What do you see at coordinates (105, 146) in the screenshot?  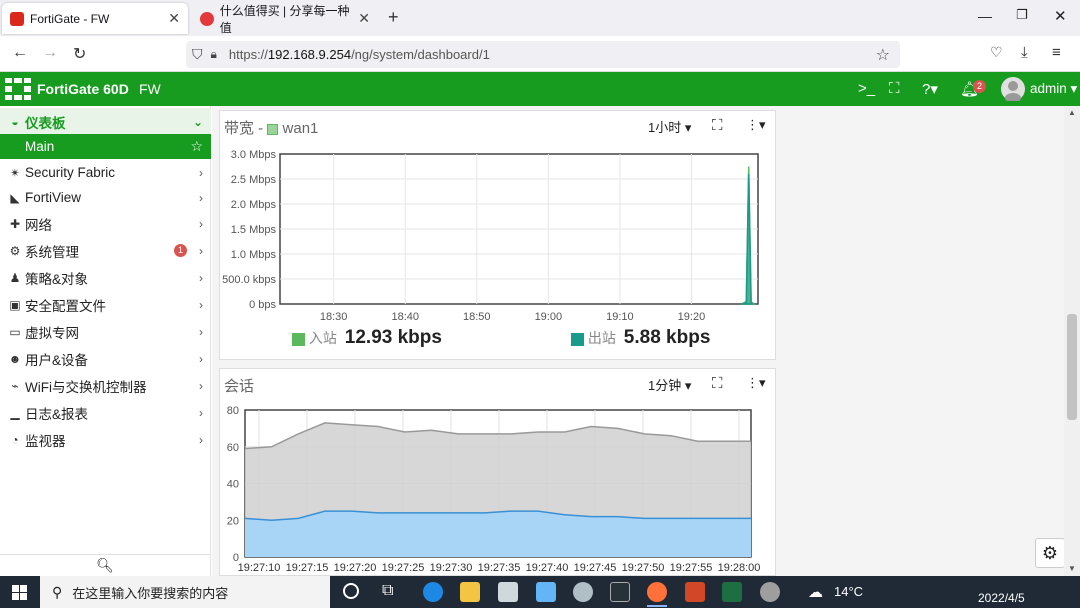 I see `sidebar-item-main: Main ☆` at bounding box center [105, 146].